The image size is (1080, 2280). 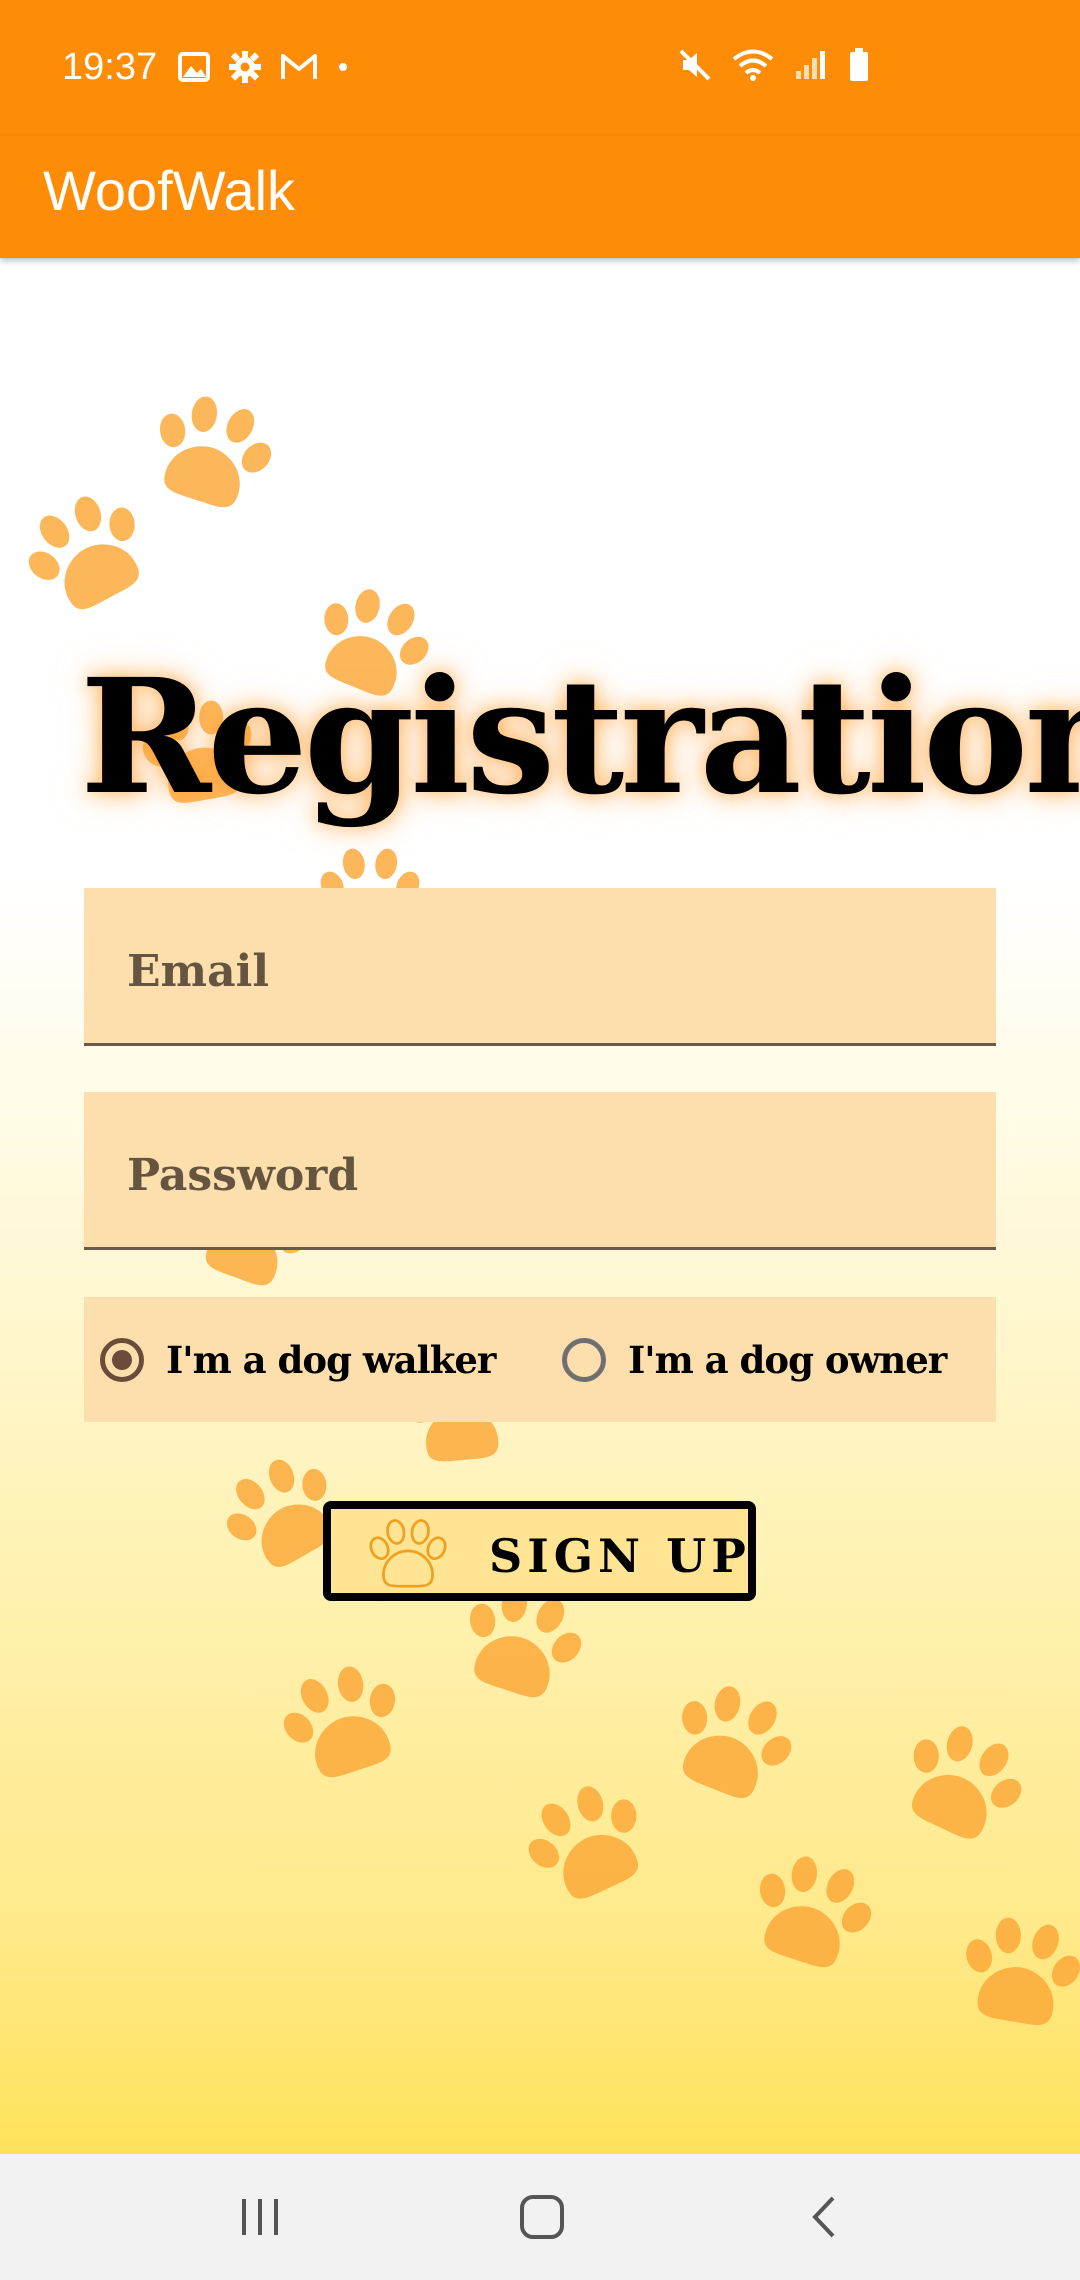 I want to click on sign-up-label: SIGN UP, so click(x=620, y=1556).